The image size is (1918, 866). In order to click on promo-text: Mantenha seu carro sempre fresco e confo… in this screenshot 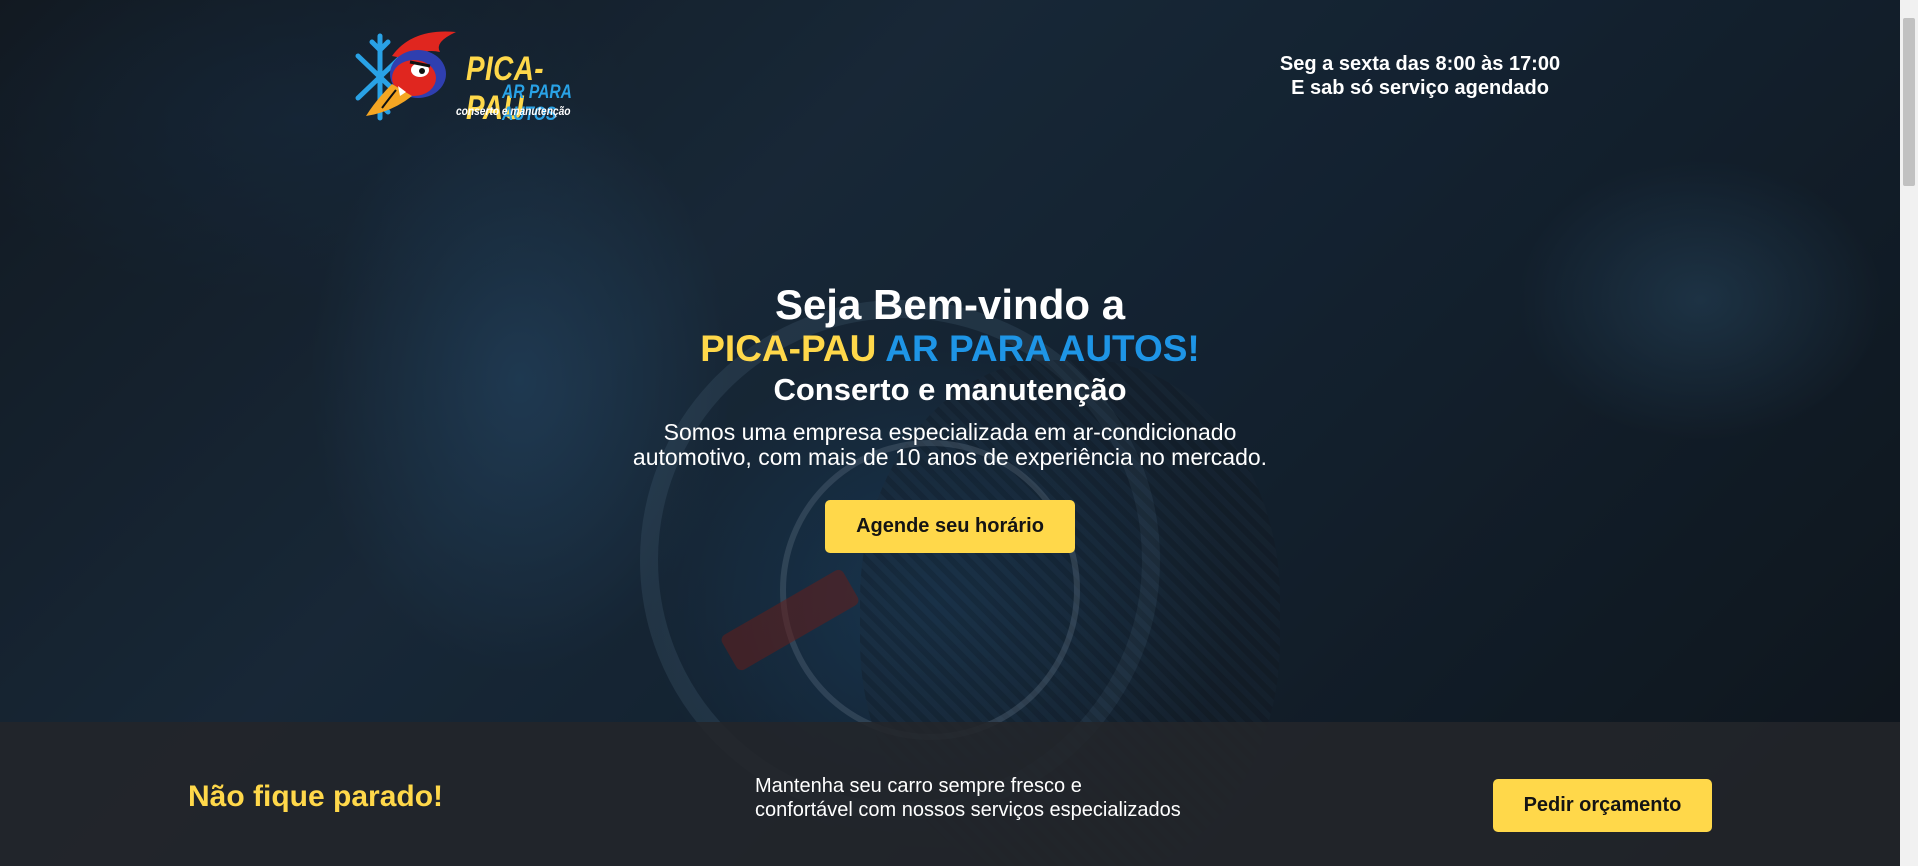, I will do `click(980, 798)`.